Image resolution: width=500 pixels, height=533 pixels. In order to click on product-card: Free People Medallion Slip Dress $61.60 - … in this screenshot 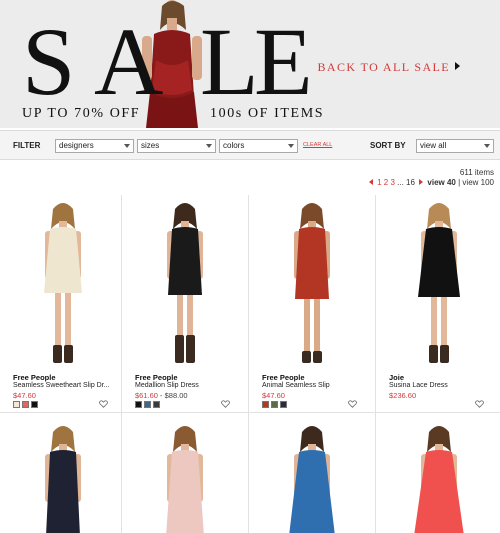, I will do `click(185, 305)`.